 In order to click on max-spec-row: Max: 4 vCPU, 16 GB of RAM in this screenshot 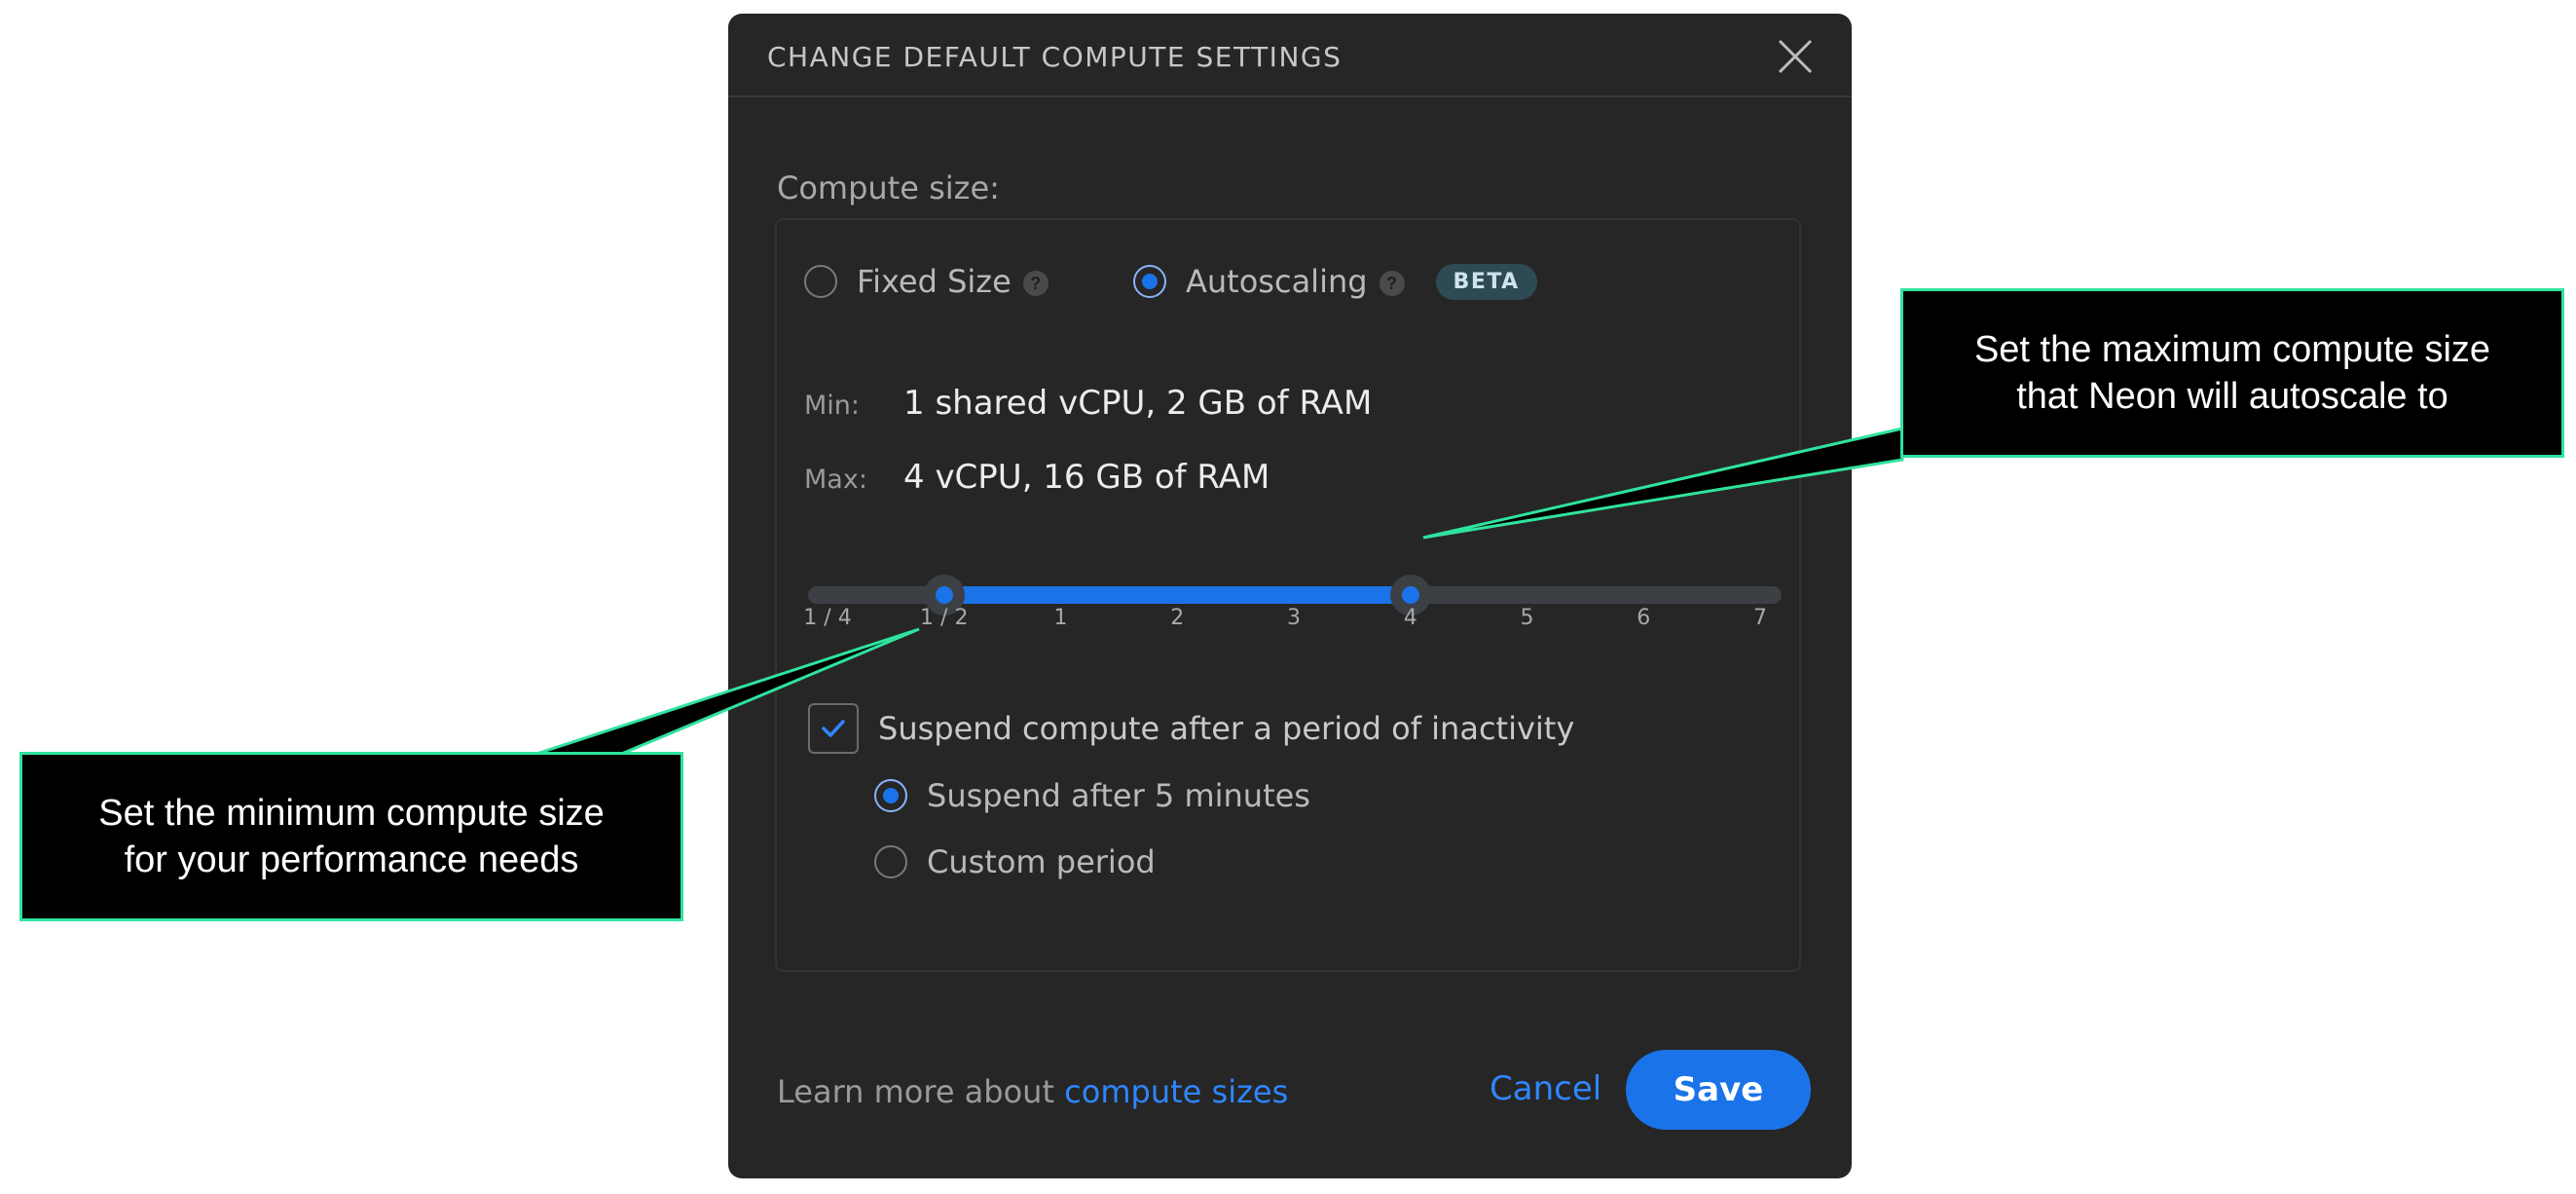, I will do `click(1037, 477)`.